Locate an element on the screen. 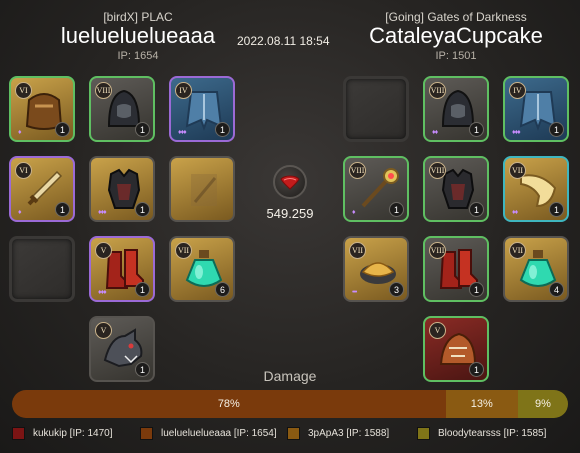 Image resolution: width=580 pixels, height=453 pixels. kill-timestamp: 2022.08.11 18:54 is located at coordinates (283, 41).